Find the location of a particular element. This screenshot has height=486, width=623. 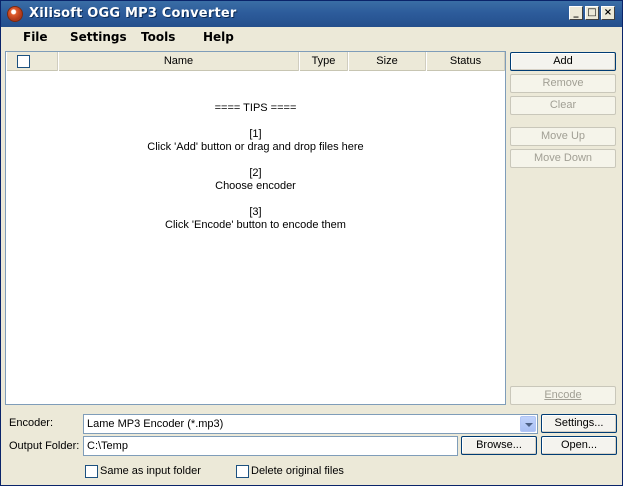

tip-3-number: [3] is located at coordinates (255, 212).